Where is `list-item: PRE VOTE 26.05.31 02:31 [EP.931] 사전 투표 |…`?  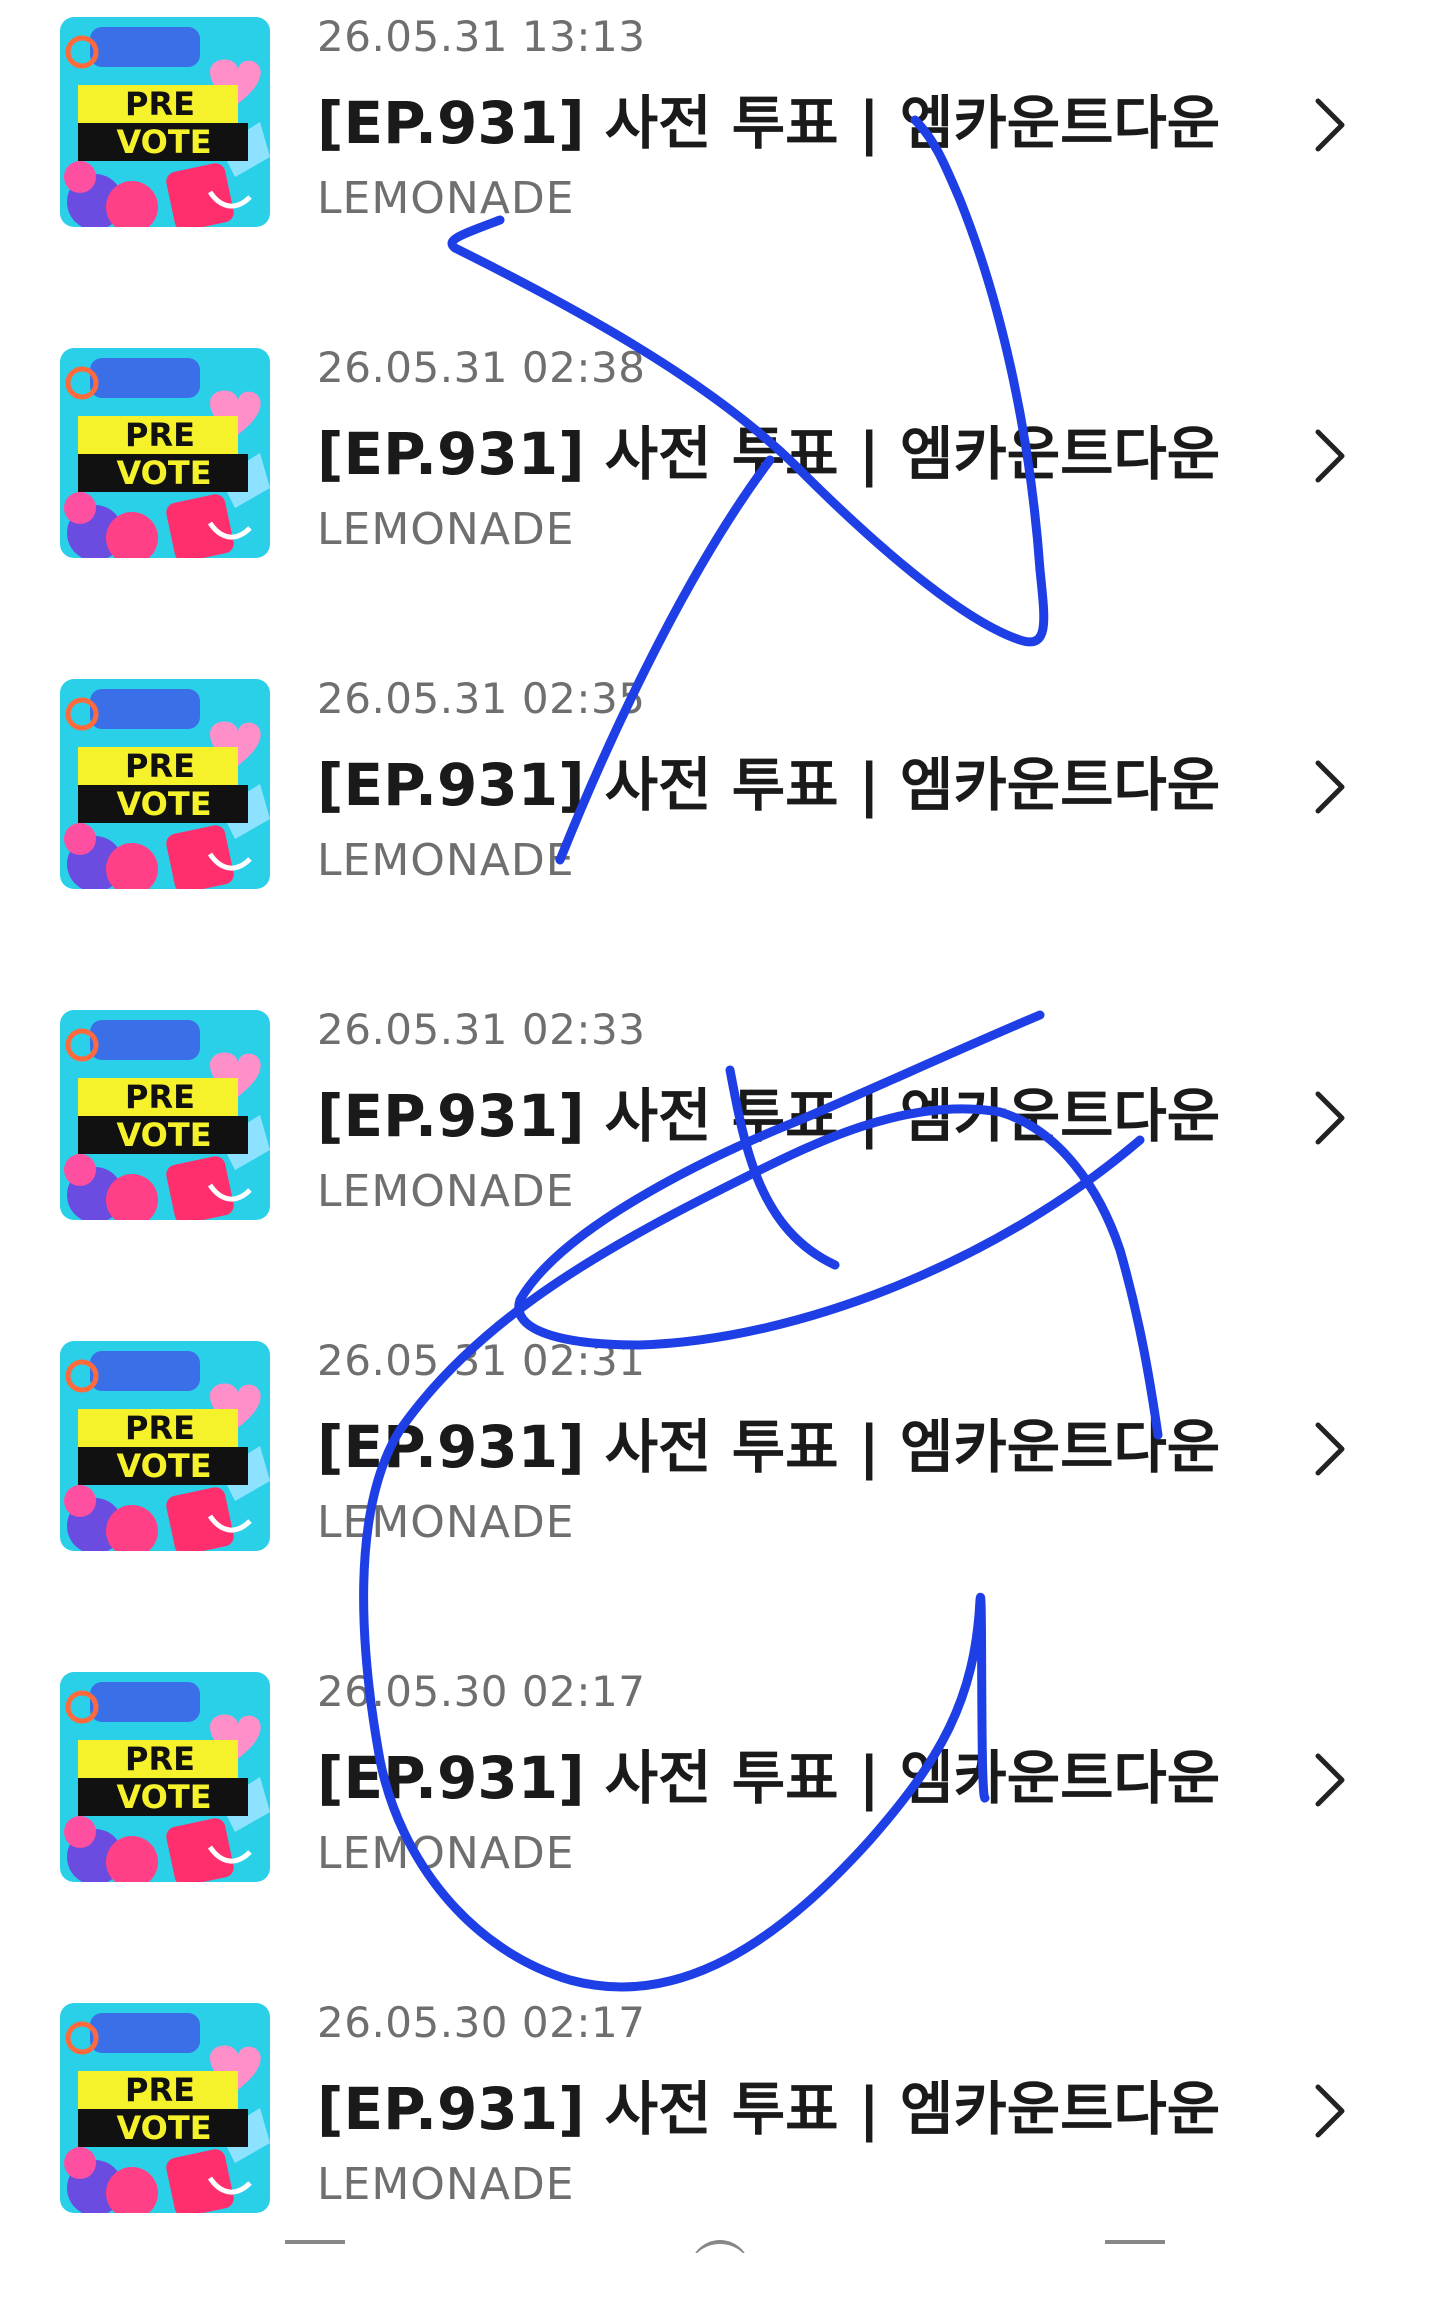 list-item: PRE VOTE 26.05.31 02:31 [EP.931] 사전 투표 |… is located at coordinates (719, 1489).